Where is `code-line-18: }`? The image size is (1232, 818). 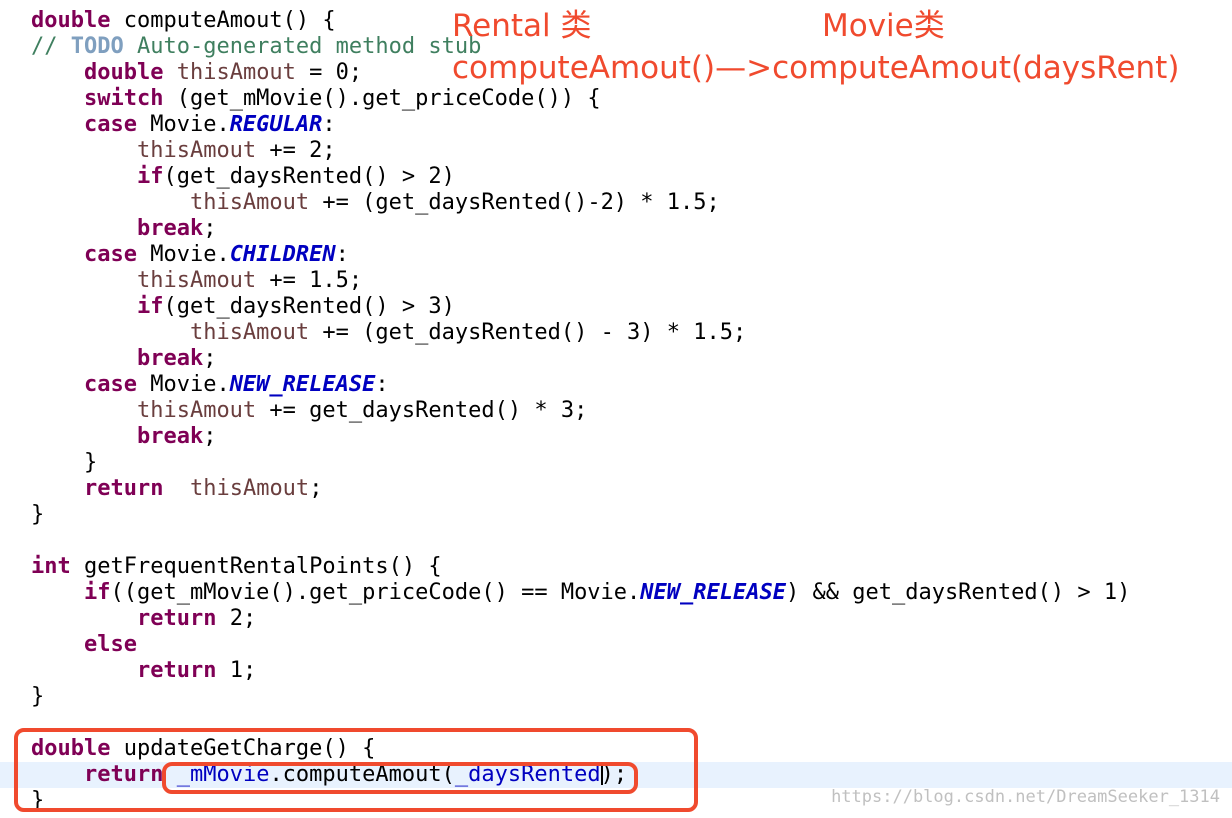 code-line-18: } is located at coordinates (616, 463).